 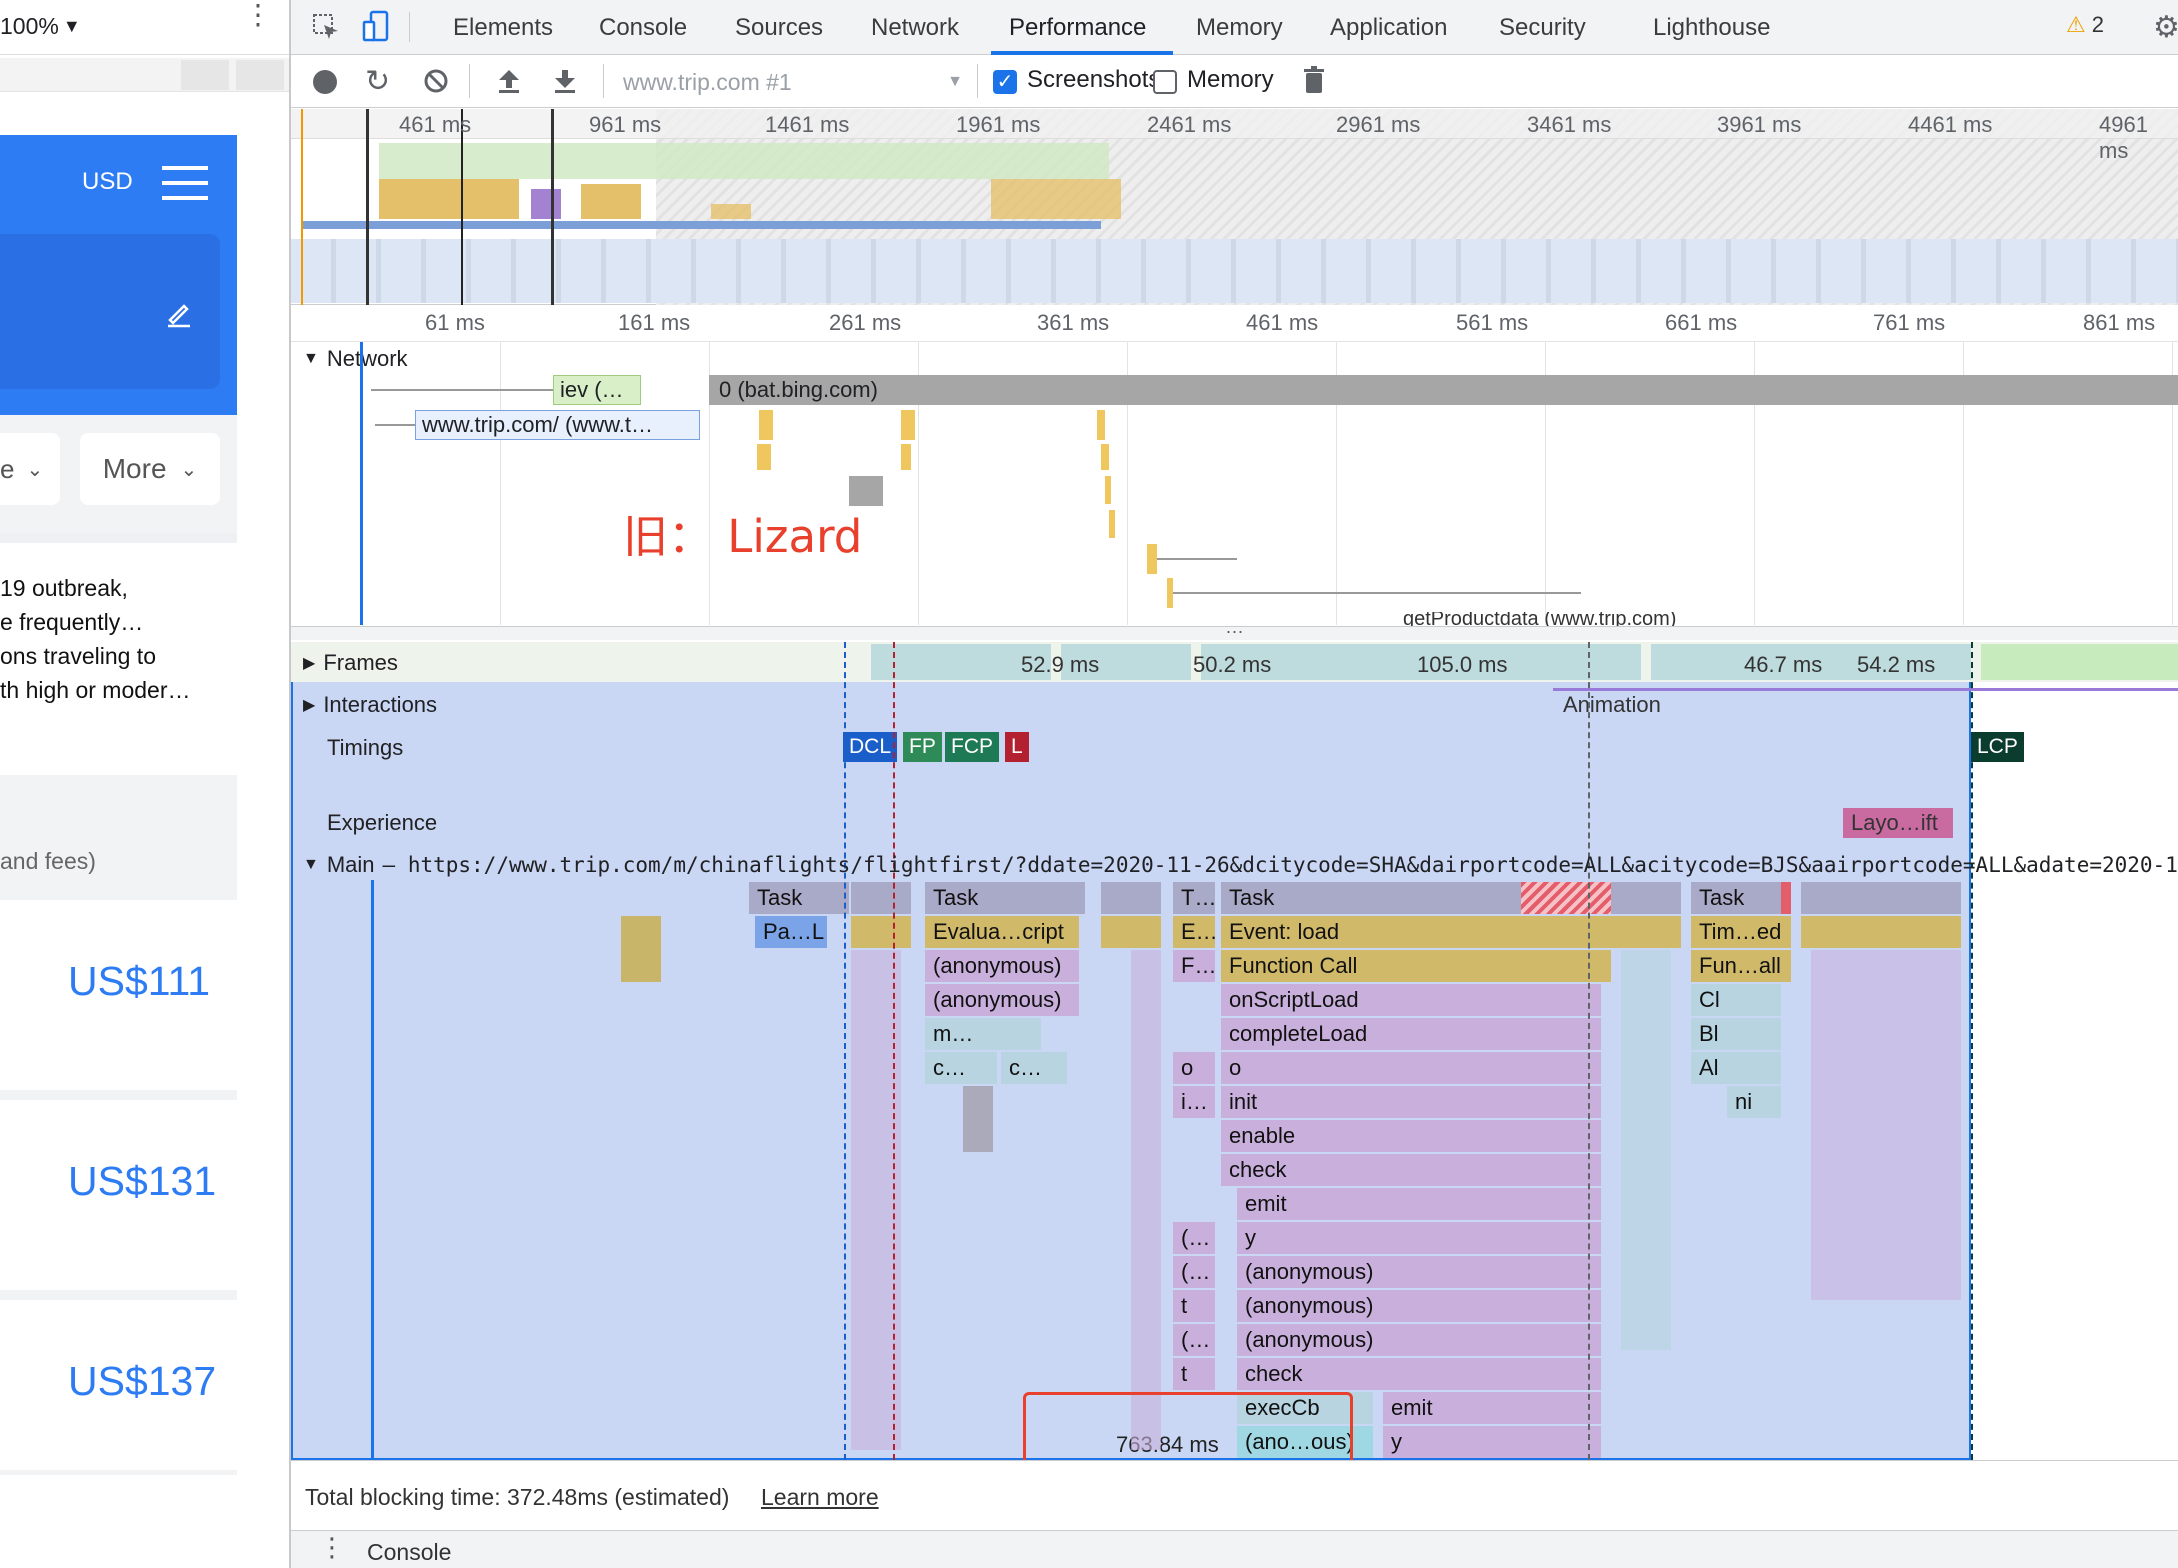 What do you see at coordinates (643, 27) in the screenshot?
I see `tab-console: Console` at bounding box center [643, 27].